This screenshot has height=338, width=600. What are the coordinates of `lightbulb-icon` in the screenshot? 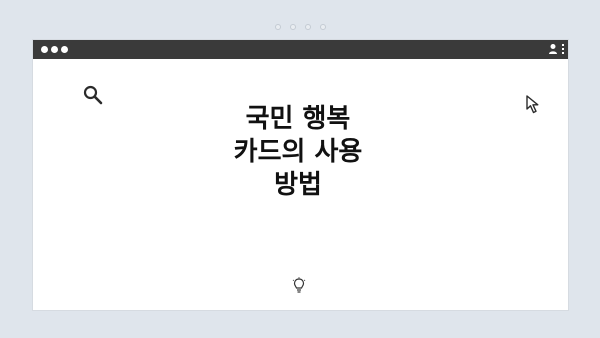 It's located at (299, 285).